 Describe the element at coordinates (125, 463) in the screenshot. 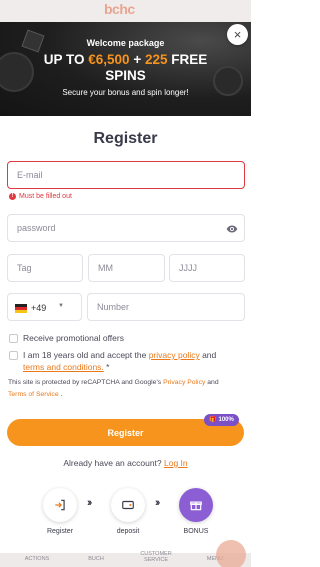

I see `login-prompt: Already have an account? Log In` at that location.